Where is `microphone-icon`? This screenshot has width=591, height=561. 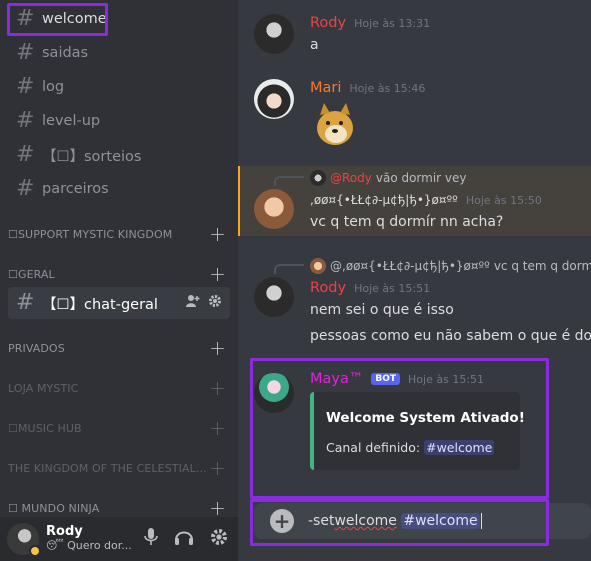 microphone-icon is located at coordinates (151, 539).